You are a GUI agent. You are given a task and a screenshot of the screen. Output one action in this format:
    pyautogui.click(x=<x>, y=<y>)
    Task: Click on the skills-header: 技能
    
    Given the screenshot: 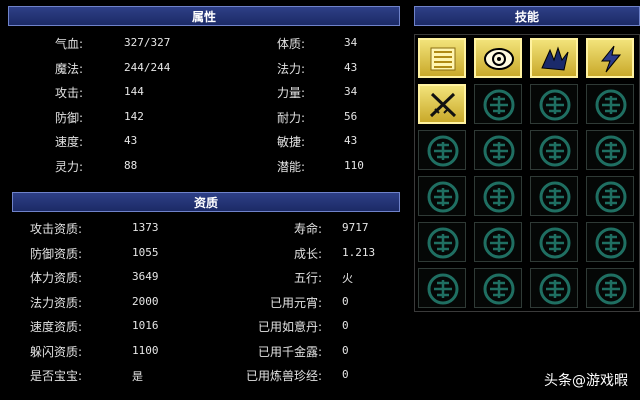 What is the action you would take?
    pyautogui.click(x=527, y=16)
    